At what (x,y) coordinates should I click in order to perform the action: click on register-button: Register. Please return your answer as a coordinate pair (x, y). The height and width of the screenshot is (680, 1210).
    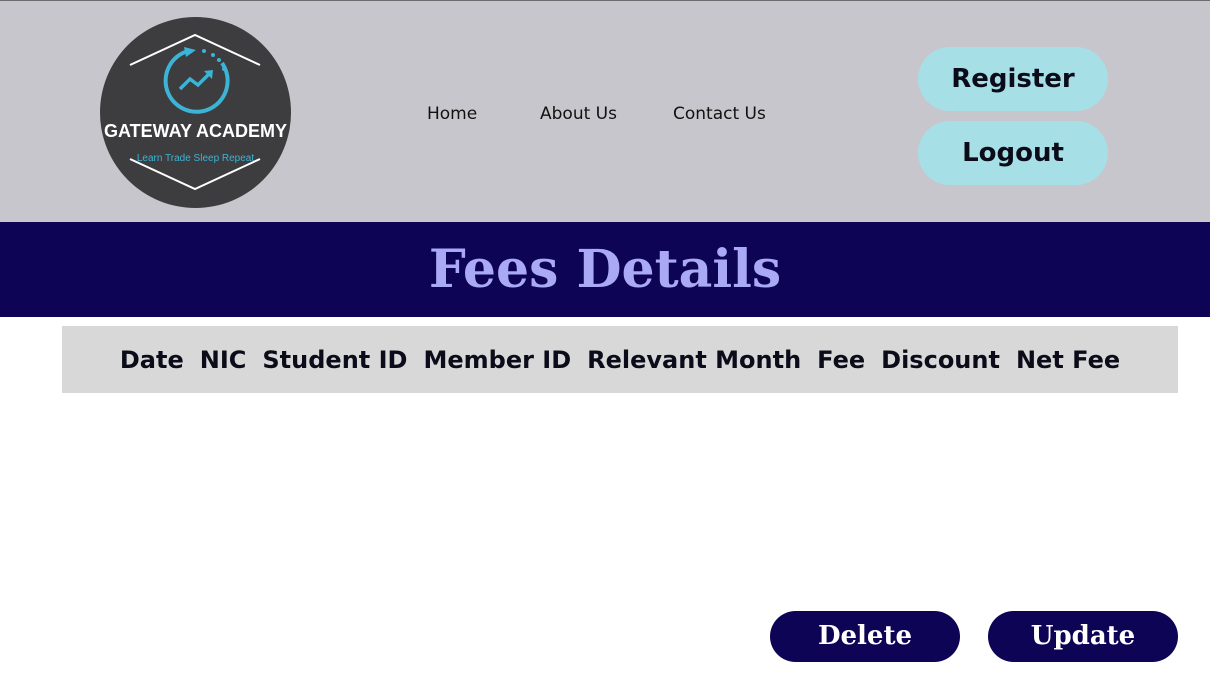
    Looking at the image, I should click on (1013, 79).